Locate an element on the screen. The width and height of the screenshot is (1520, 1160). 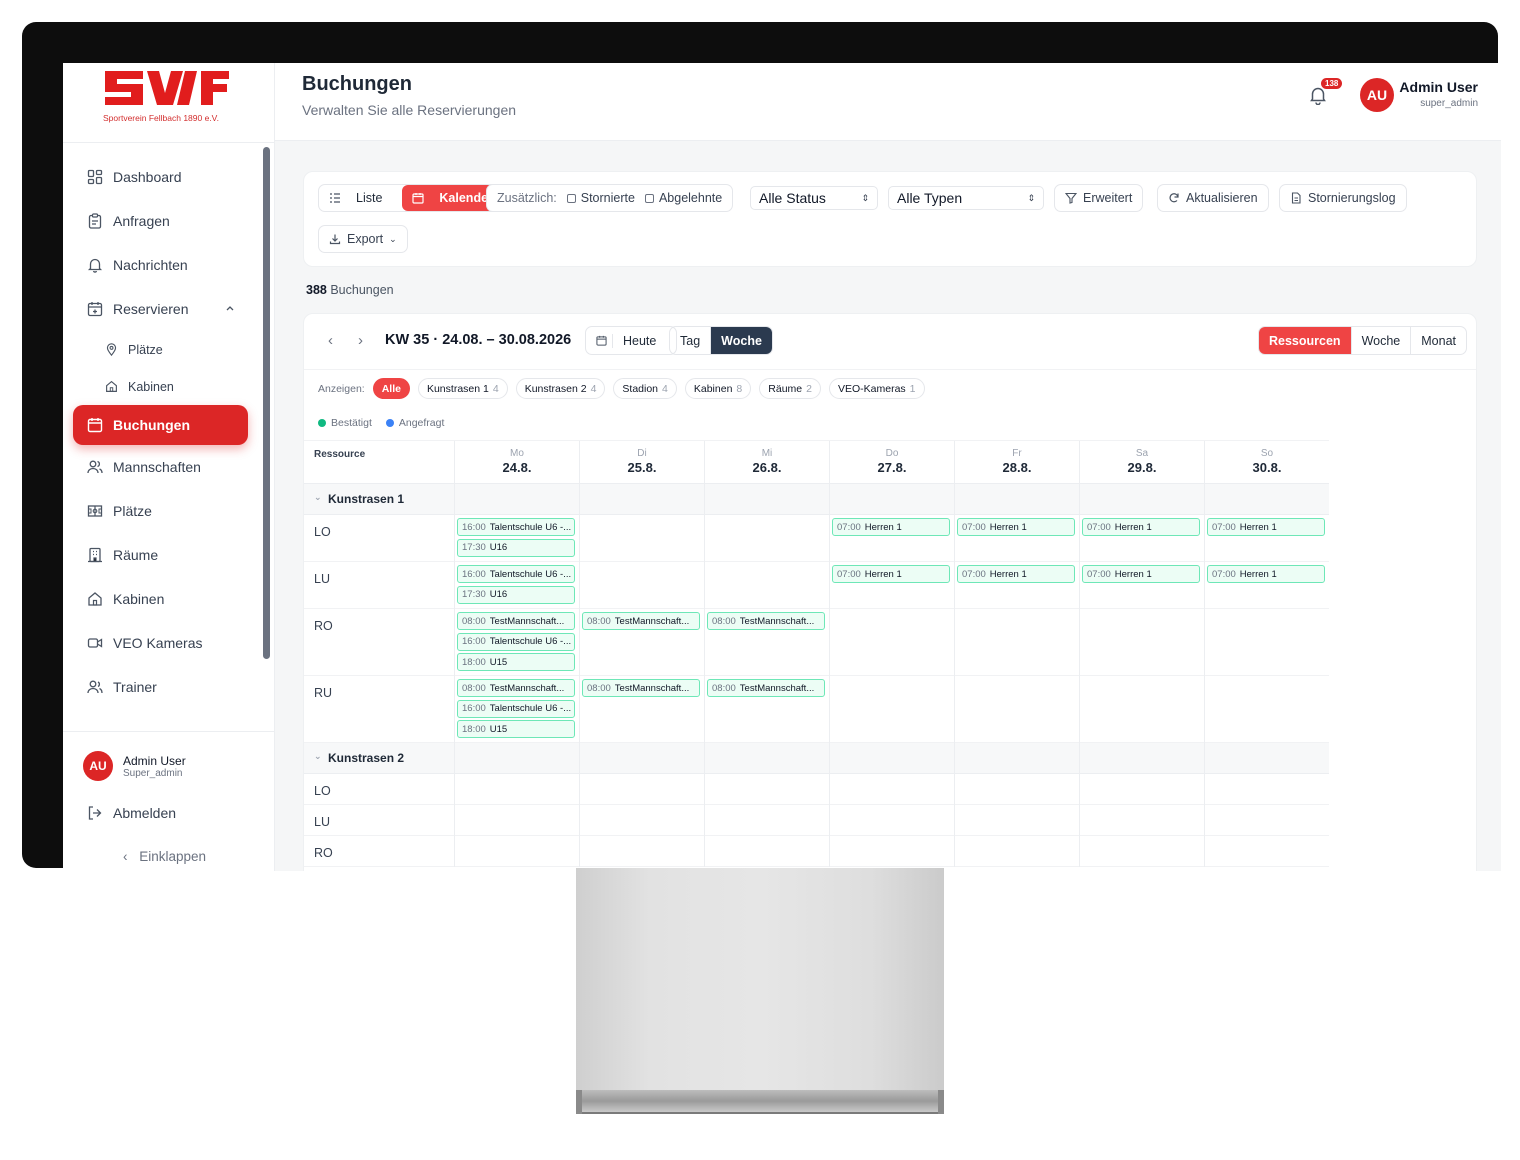
filter-chip-alle: Alle is located at coordinates (391, 388).